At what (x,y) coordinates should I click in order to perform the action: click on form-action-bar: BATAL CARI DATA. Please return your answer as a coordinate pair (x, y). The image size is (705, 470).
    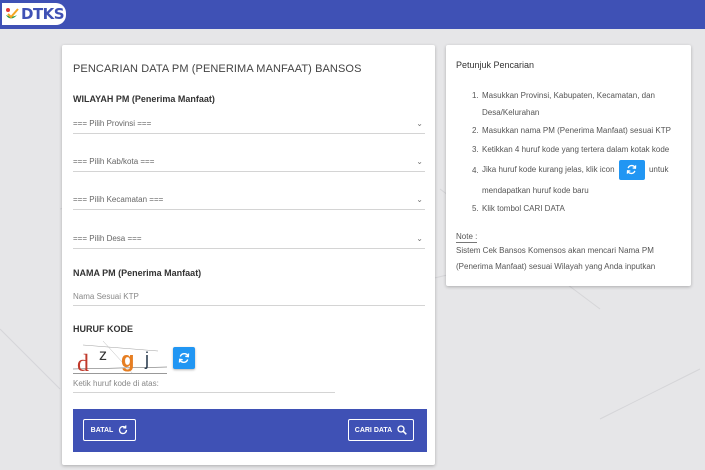
    Looking at the image, I should click on (250, 430).